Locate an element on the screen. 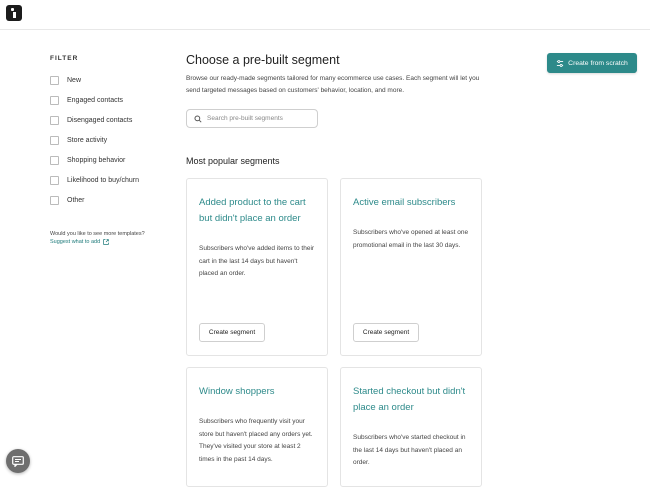 Image resolution: width=650 pixels, height=487 pixels. filter-item-shopping-behavior: Shopping behavior is located at coordinates (94, 160).